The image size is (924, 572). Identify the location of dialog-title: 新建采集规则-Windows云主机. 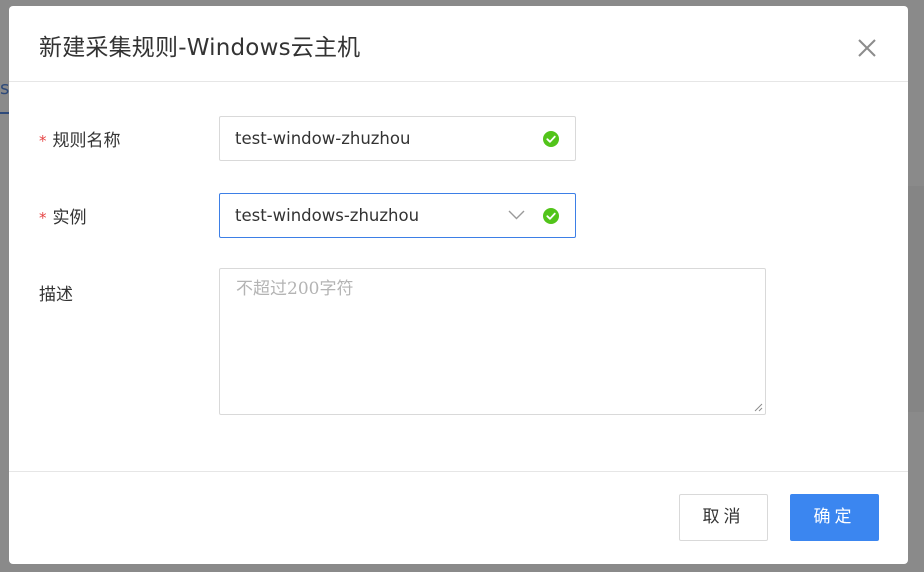
(200, 48).